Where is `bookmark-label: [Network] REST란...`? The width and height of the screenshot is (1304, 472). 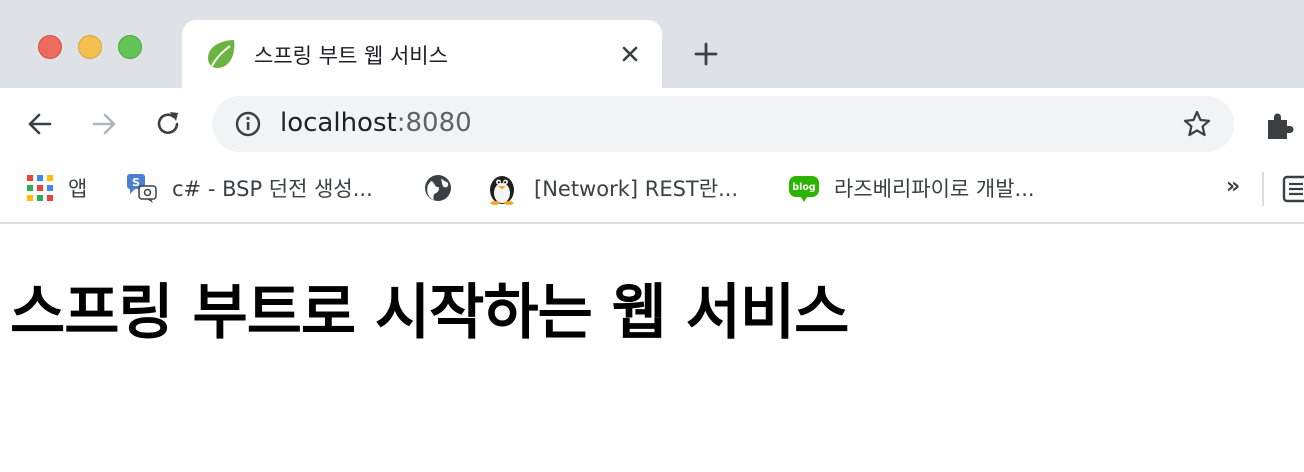 bookmark-label: [Network] REST란... is located at coordinates (636, 189).